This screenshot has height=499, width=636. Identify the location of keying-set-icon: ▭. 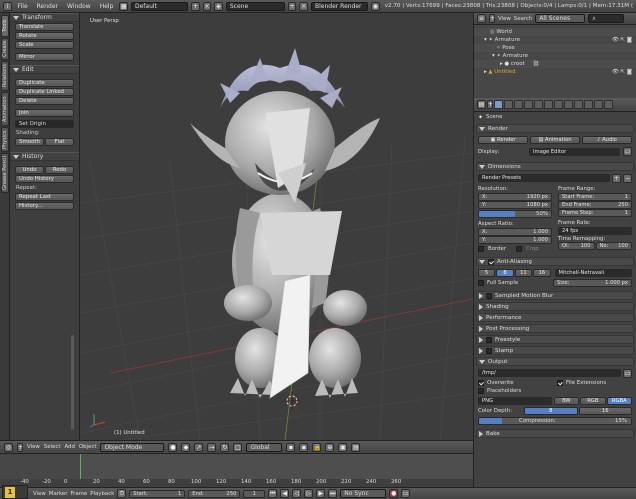
(406, 493).